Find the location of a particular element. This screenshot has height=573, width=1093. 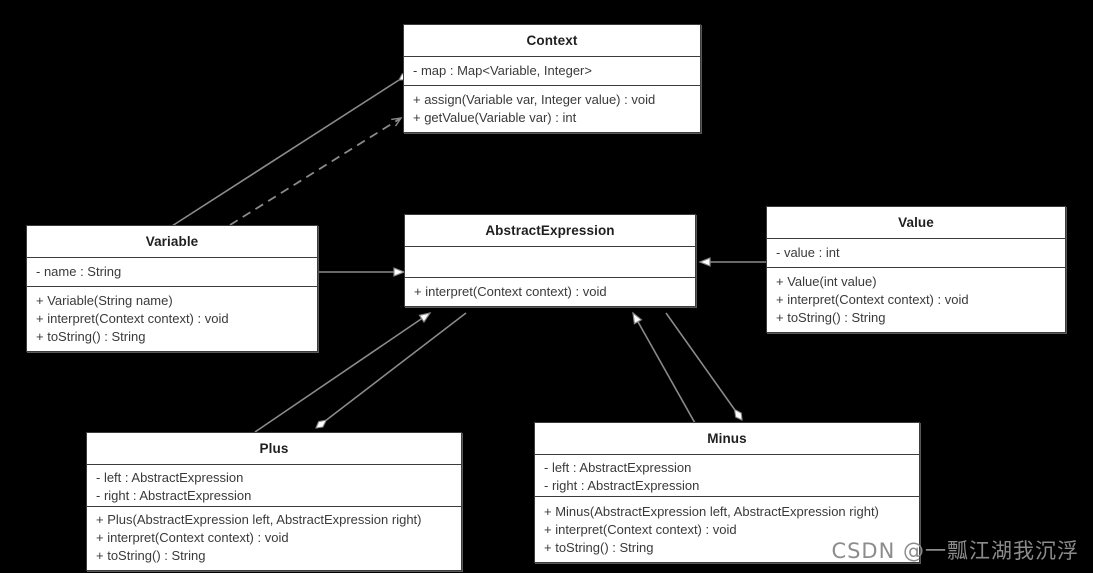

watermark-text: CSDN @一瓢江湖我沉浮 is located at coordinates (955, 551).